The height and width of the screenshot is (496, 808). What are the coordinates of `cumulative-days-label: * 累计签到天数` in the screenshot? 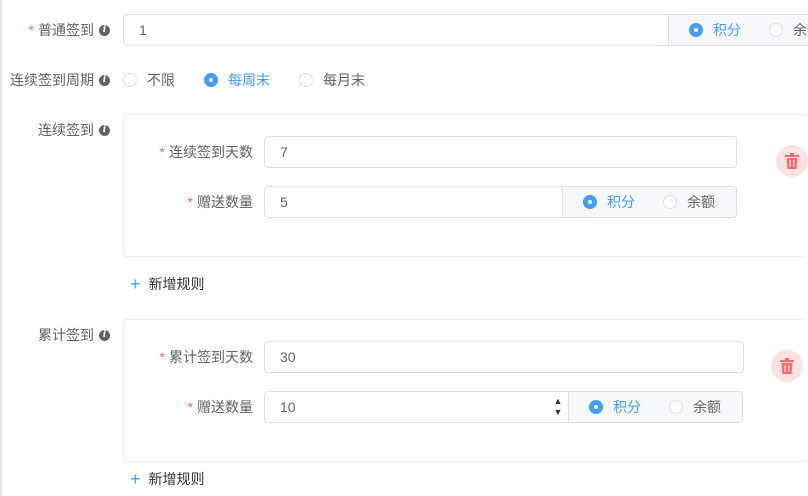 It's located at (206, 357).